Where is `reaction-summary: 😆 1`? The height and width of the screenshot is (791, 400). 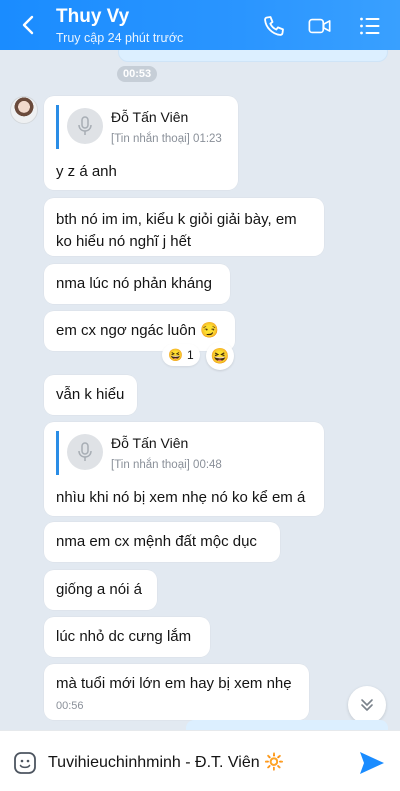
reaction-summary: 😆 1 is located at coordinates (181, 355).